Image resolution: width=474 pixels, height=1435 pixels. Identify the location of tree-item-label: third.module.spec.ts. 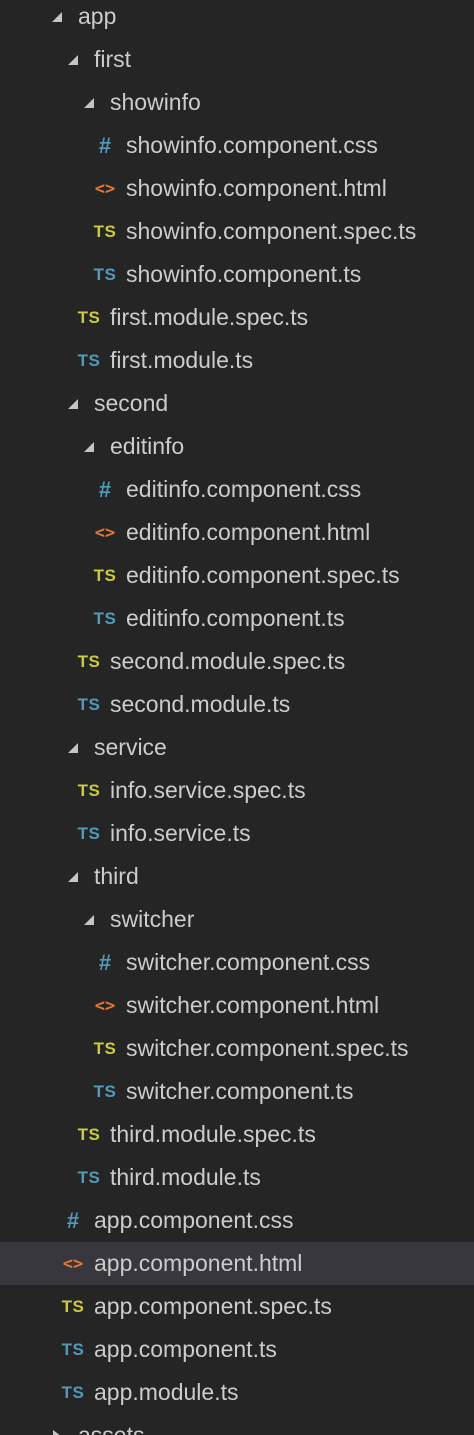
(213, 1134).